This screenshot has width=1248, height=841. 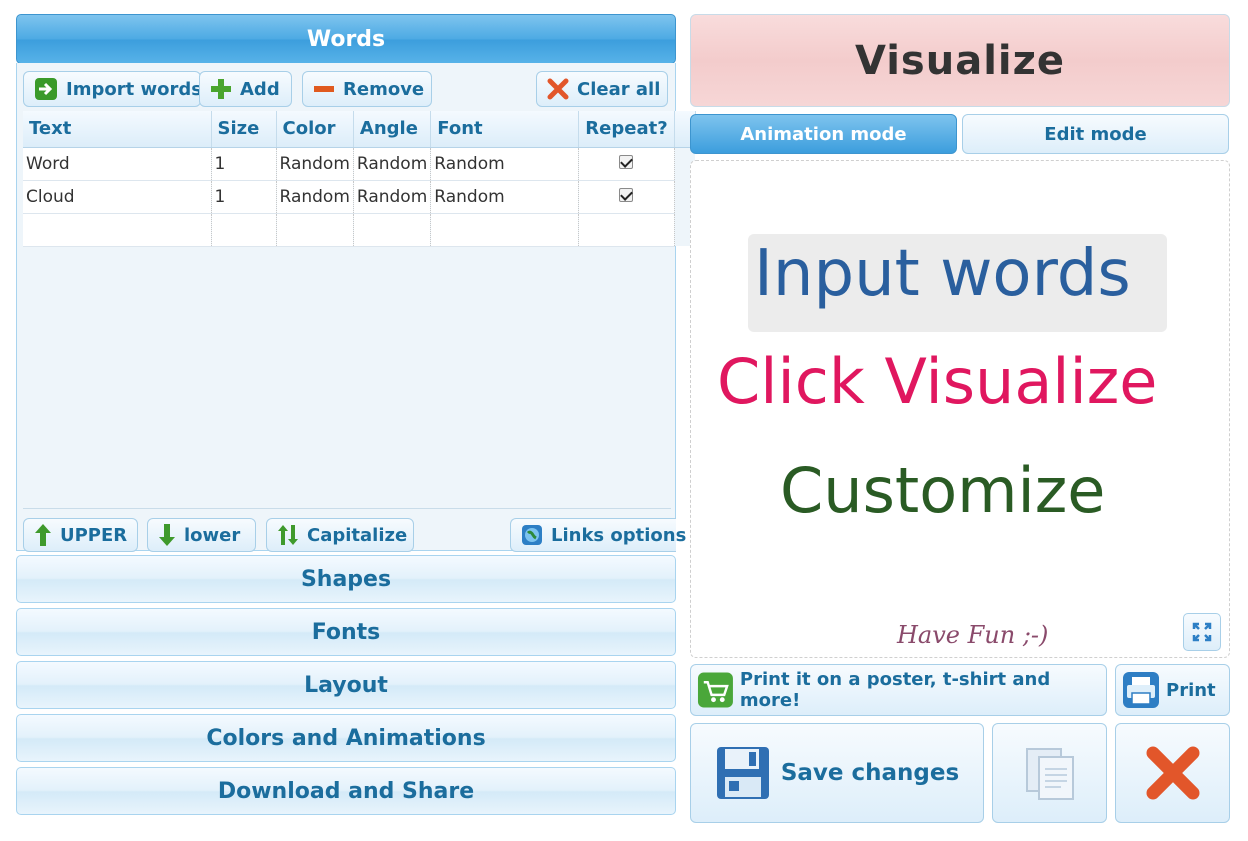 I want to click on minus-icon, so click(x=324, y=89).